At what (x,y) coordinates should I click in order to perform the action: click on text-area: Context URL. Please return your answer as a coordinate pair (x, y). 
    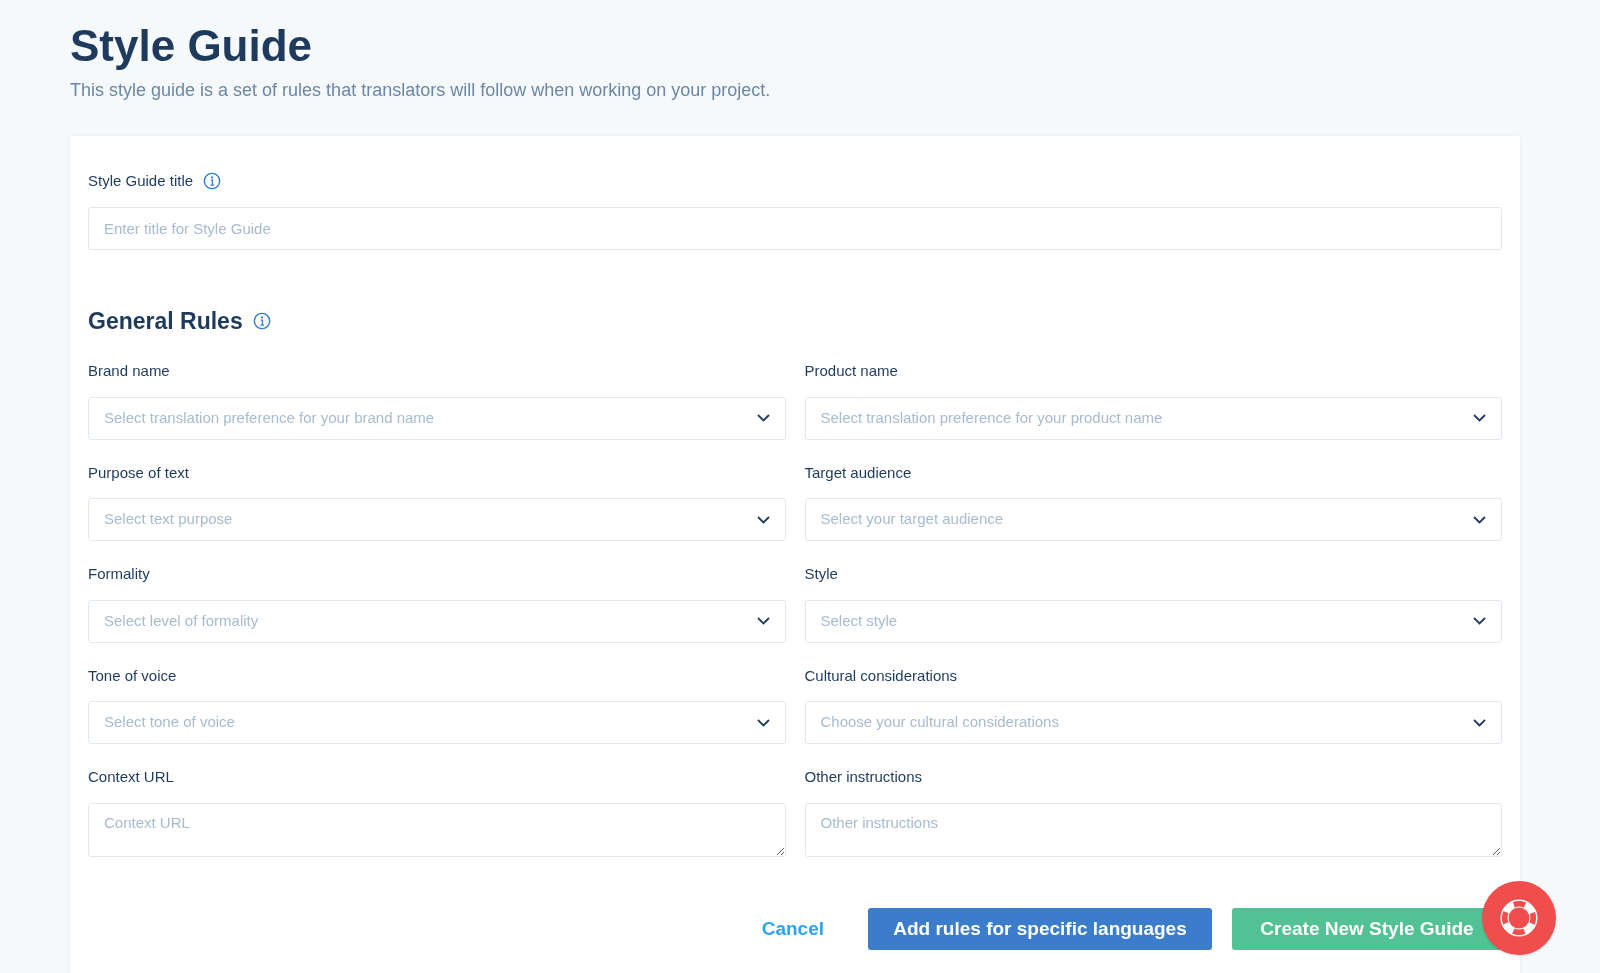
    Looking at the image, I should click on (437, 829).